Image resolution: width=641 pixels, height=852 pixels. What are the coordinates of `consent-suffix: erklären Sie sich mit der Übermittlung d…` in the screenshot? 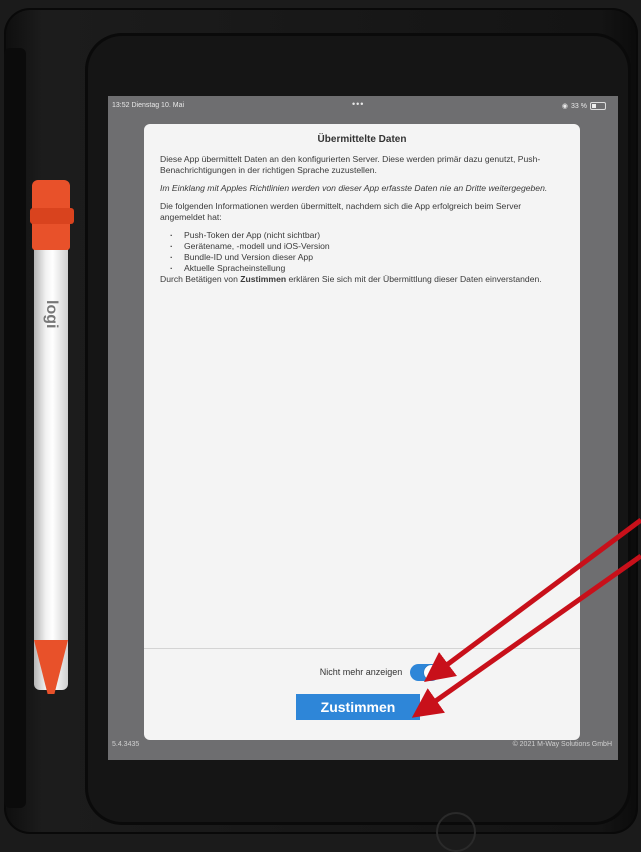 It's located at (414, 279).